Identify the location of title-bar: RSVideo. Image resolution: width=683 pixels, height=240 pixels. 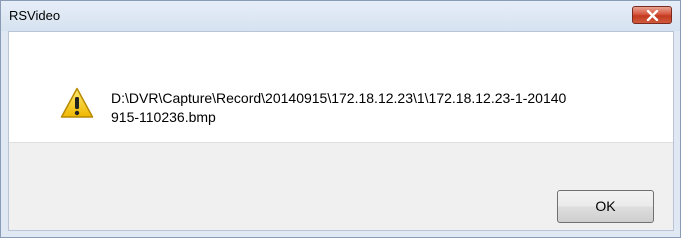
(340, 16).